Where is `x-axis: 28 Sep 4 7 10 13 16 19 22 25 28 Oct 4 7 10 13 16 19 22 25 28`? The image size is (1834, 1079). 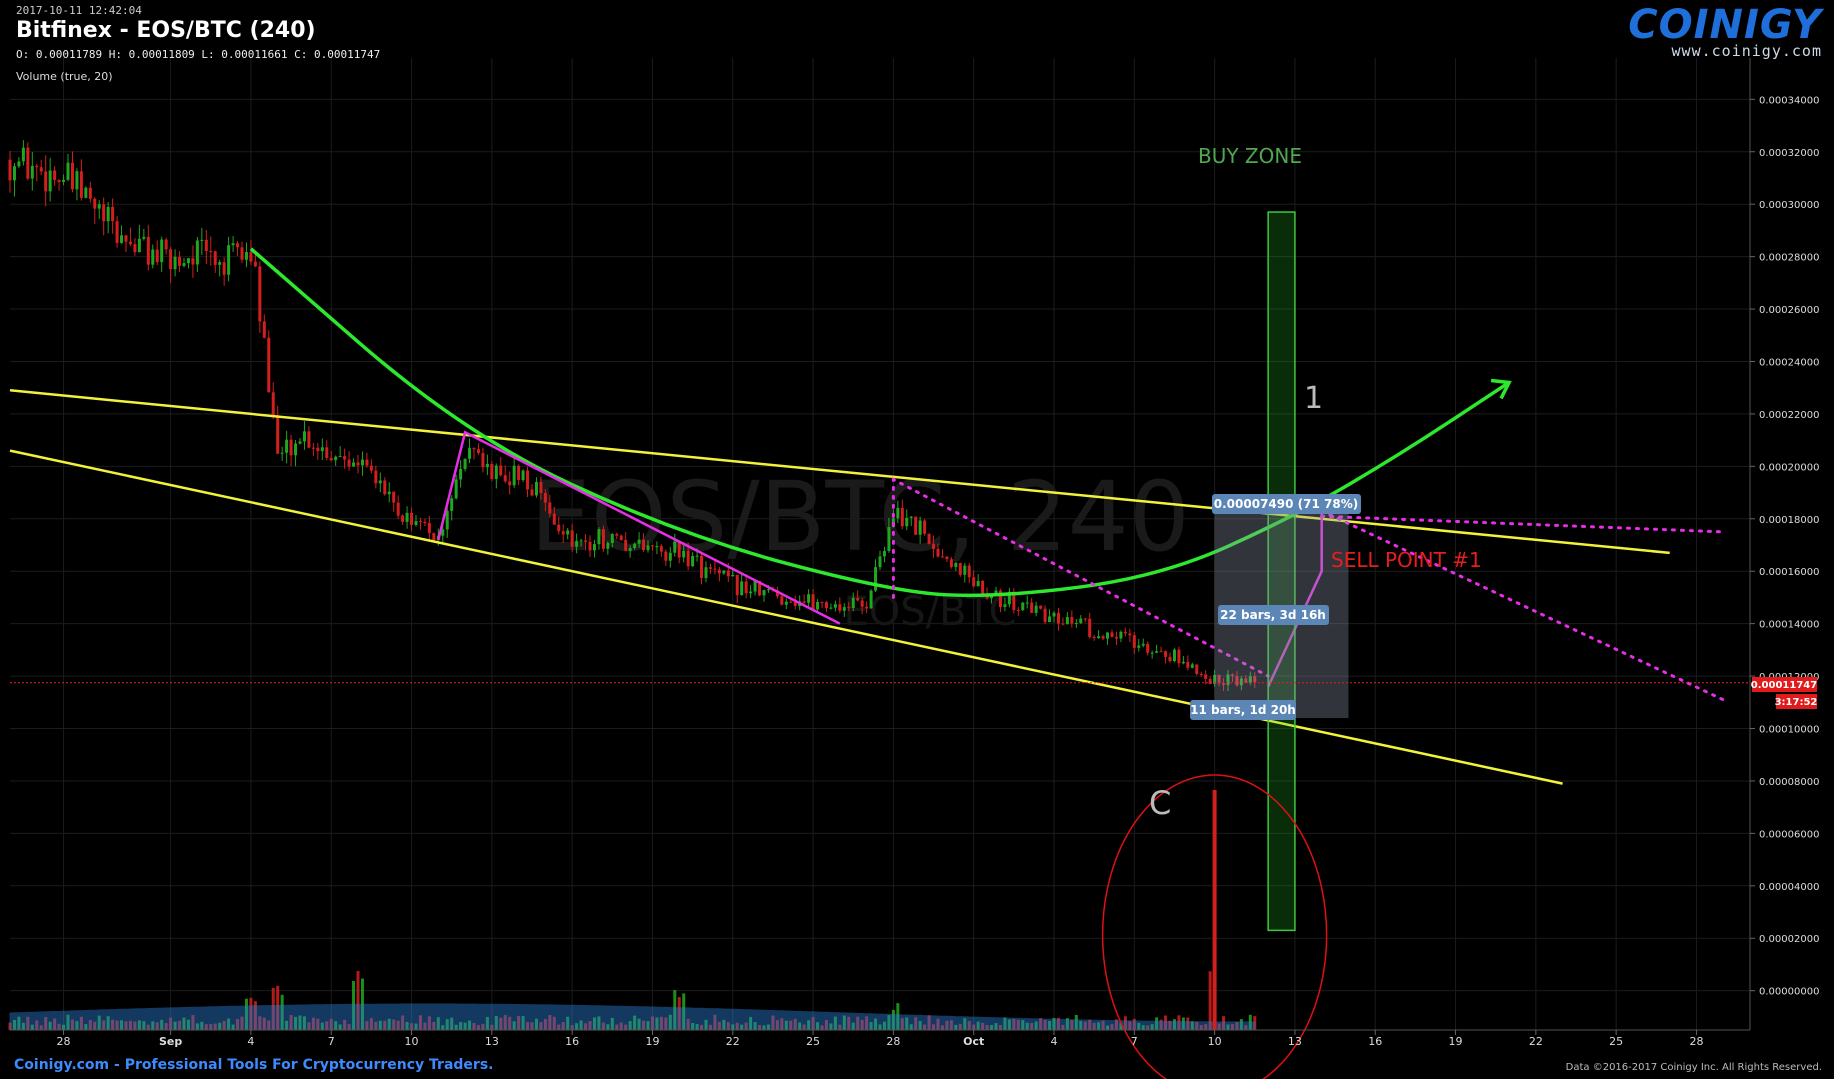
x-axis: 28 Sep 4 7 10 13 16 19 22 25 28 Oct 4 7 10 13 16 19 22 25 28 is located at coordinates (880, 1038).